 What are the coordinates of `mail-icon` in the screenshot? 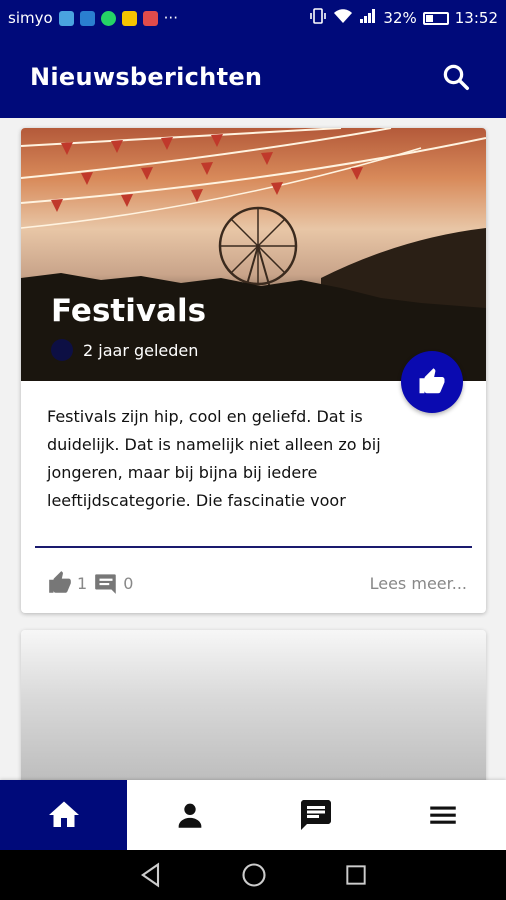 It's located at (150, 18).